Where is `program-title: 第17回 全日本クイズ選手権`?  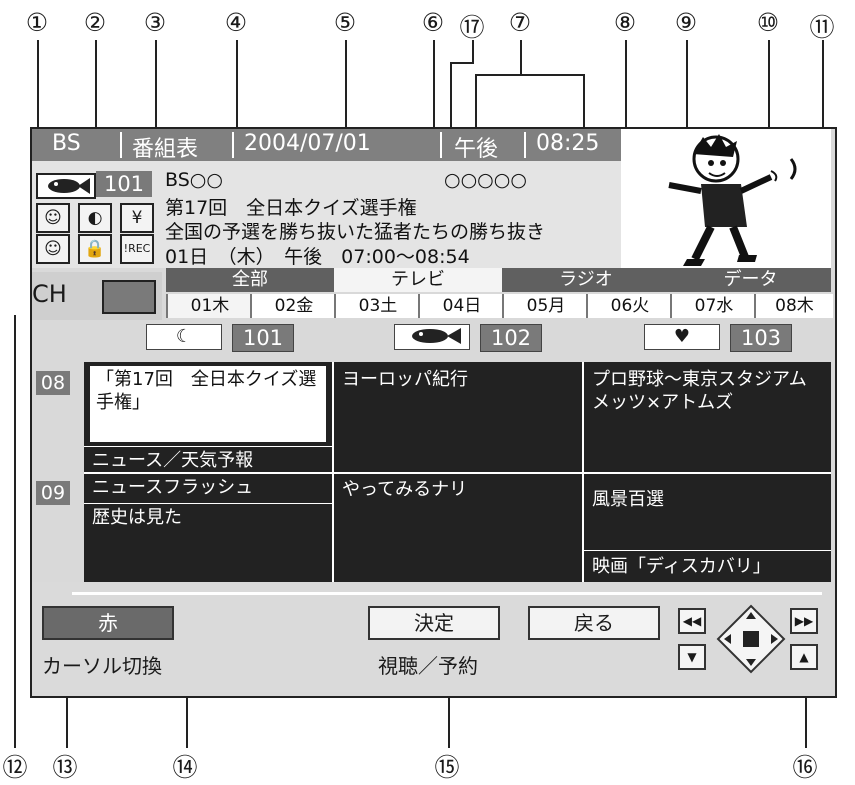 program-title: 第17回 全日本クイズ選手権 is located at coordinates (291, 208).